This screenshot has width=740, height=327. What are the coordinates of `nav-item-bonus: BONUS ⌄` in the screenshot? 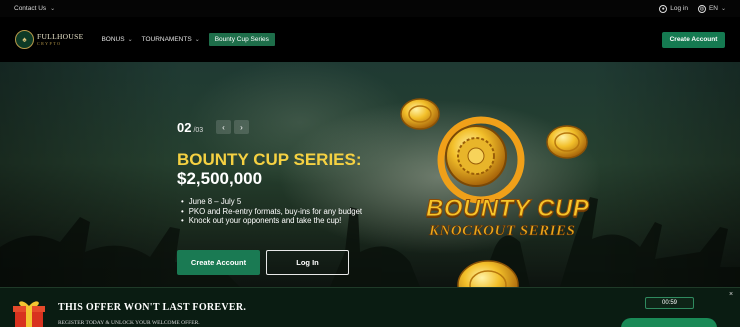 It's located at (116, 39).